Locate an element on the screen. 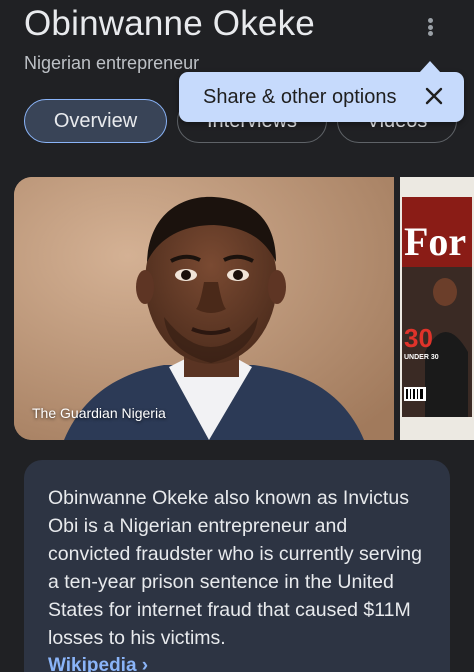 This screenshot has width=474, height=672. tab-overview: Overview is located at coordinates (95, 121).